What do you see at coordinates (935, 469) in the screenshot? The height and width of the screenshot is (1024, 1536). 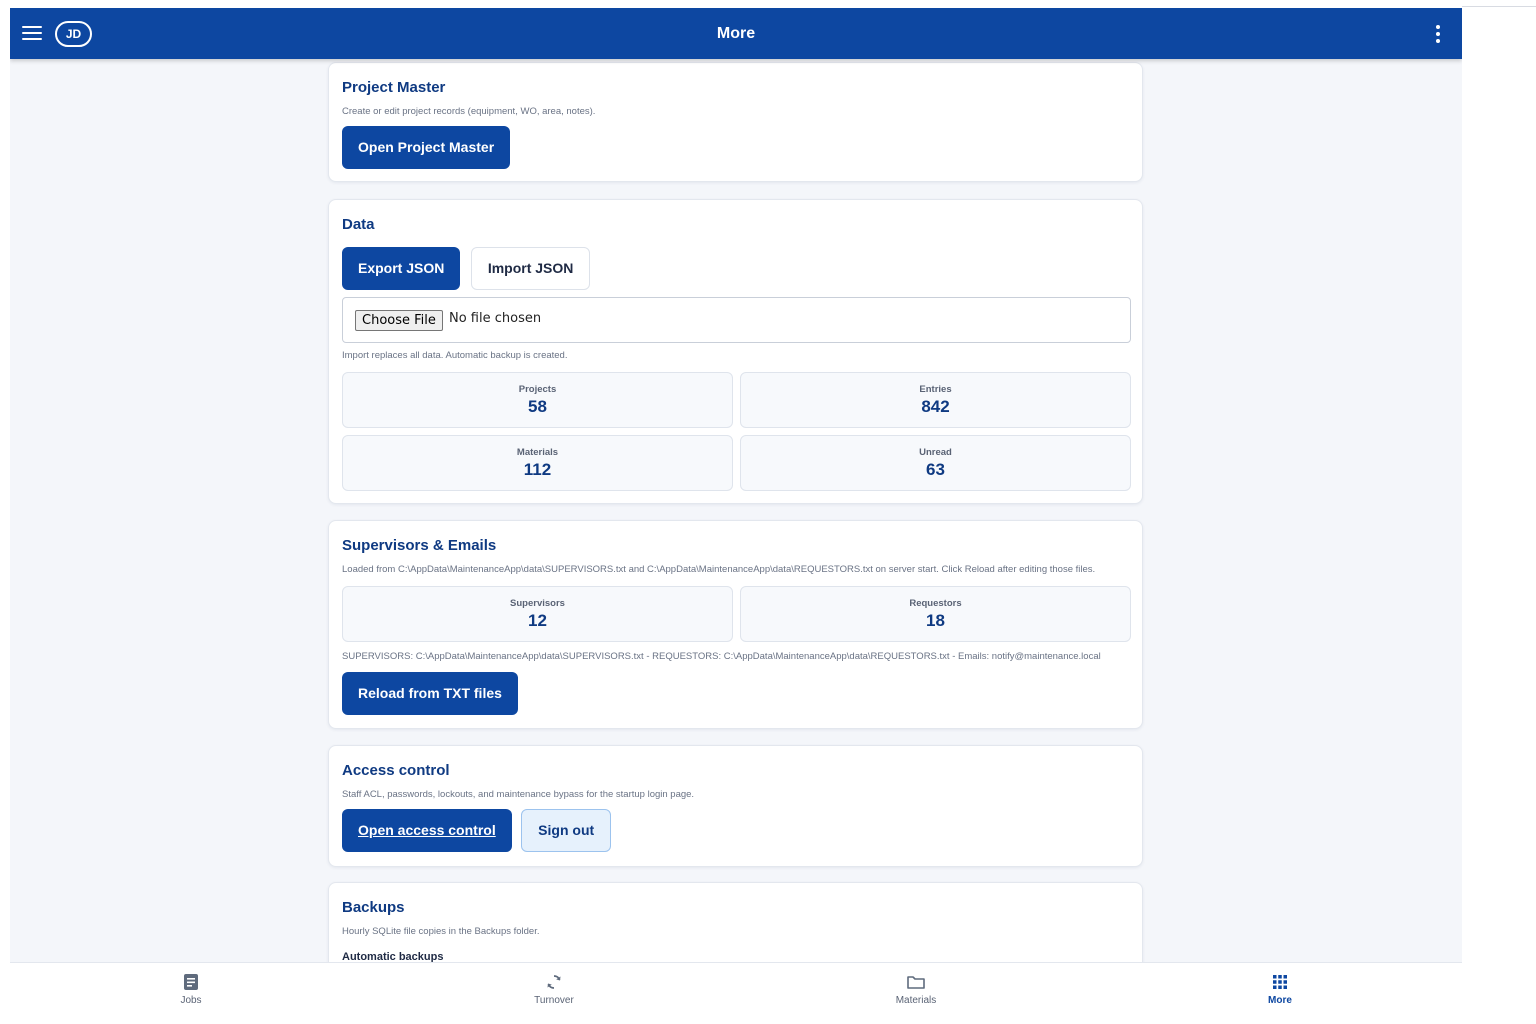 I see `stat-value: 63` at bounding box center [935, 469].